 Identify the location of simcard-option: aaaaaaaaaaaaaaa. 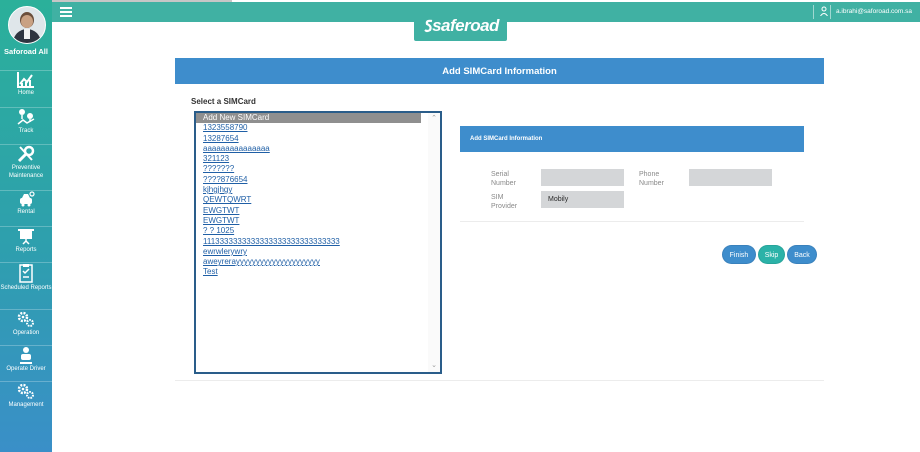
(308, 149).